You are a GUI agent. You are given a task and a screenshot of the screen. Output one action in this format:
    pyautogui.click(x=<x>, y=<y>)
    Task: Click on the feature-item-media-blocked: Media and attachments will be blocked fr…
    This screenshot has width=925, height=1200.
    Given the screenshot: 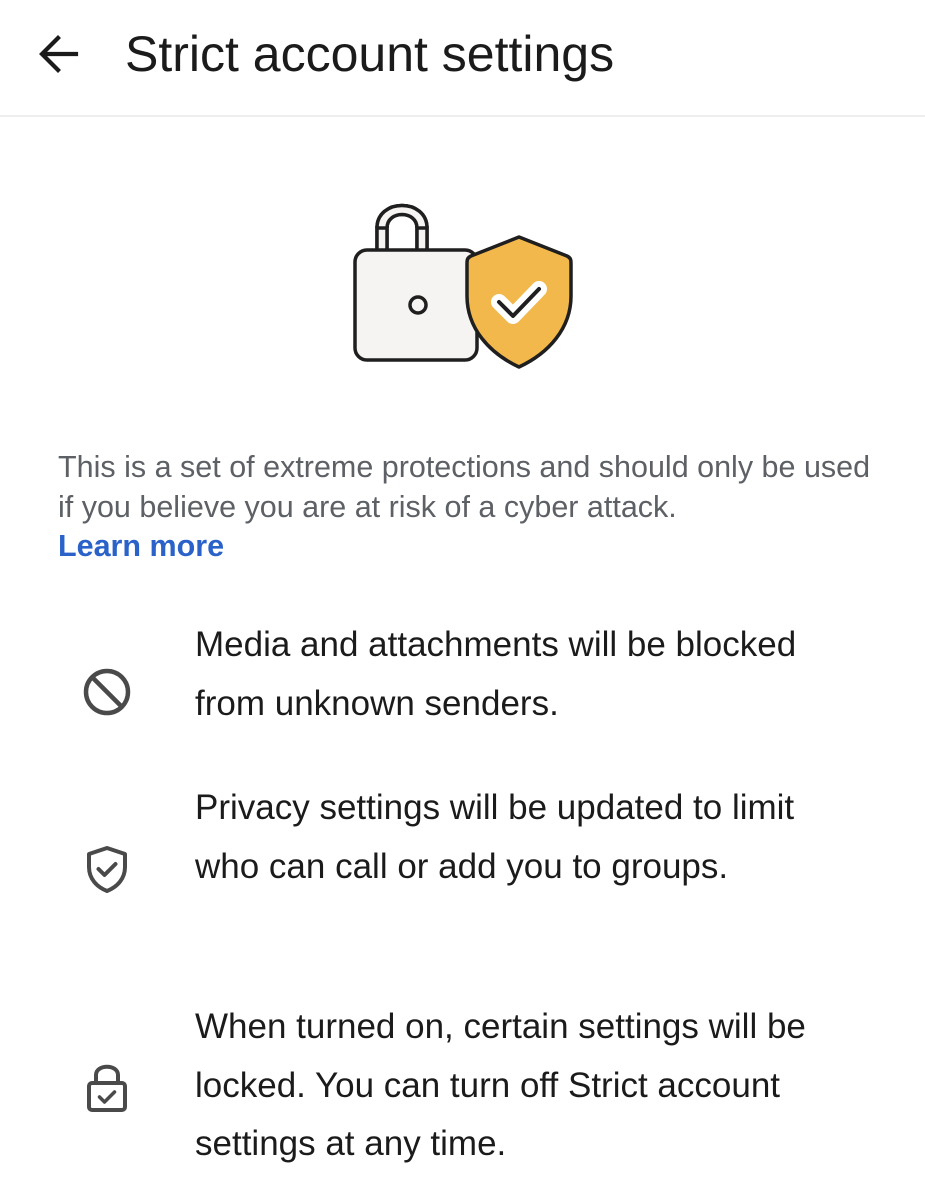 What is the action you would take?
    pyautogui.click(x=462, y=675)
    